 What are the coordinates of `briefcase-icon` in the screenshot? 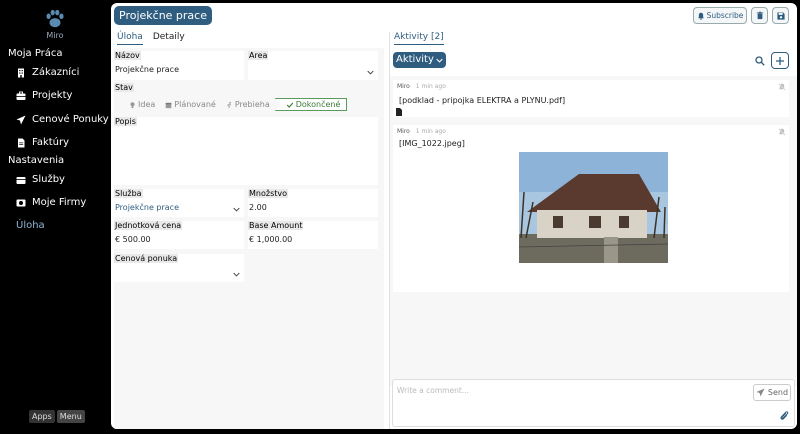 It's located at (21, 95).